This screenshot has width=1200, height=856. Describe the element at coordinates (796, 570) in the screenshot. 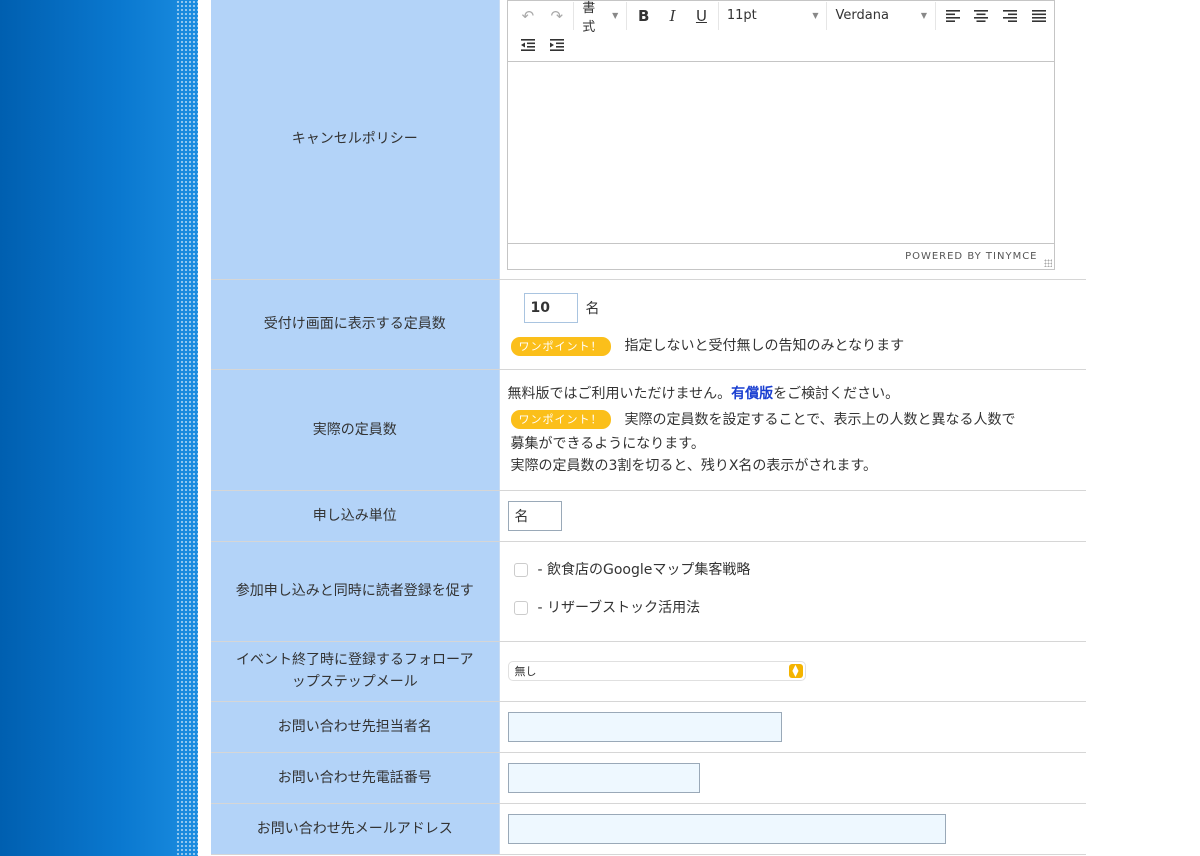

I see `reader-option-1: - 飲食店のGoogleマップ集客戦略` at that location.